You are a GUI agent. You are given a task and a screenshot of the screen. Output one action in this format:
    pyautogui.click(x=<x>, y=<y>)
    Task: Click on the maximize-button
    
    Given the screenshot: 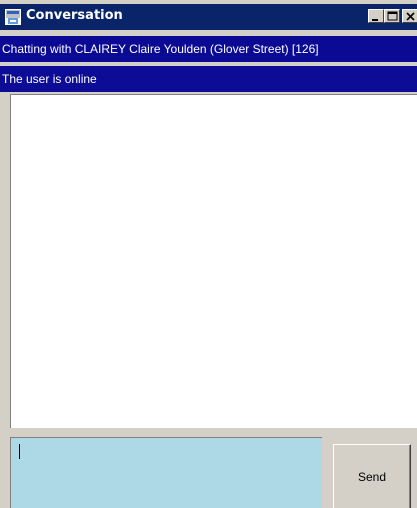 What is the action you would take?
    pyautogui.click(x=392, y=16)
    